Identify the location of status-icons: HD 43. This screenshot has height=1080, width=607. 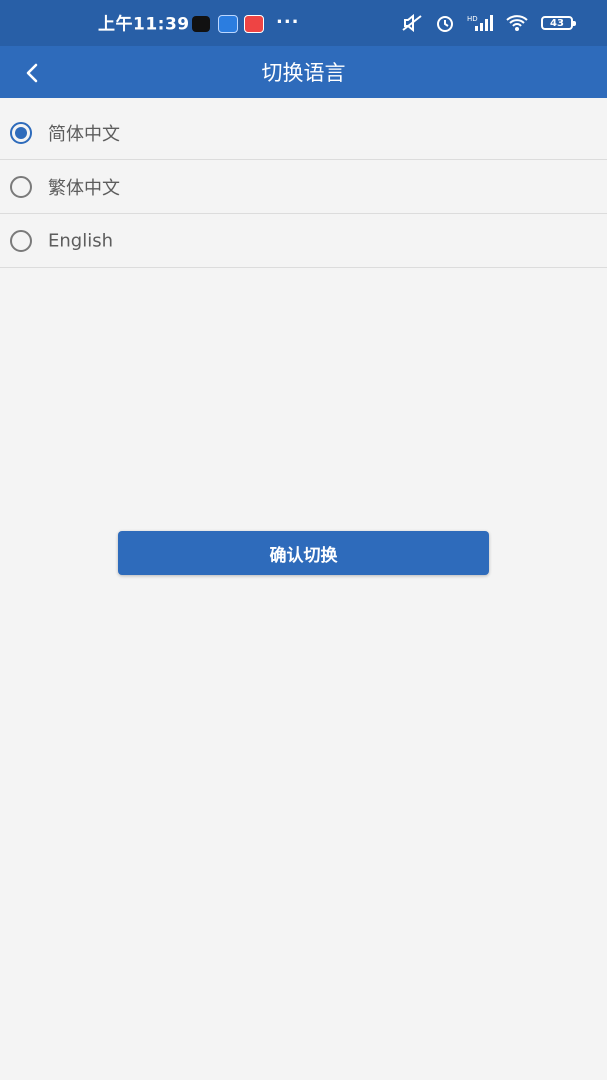
(488, 23).